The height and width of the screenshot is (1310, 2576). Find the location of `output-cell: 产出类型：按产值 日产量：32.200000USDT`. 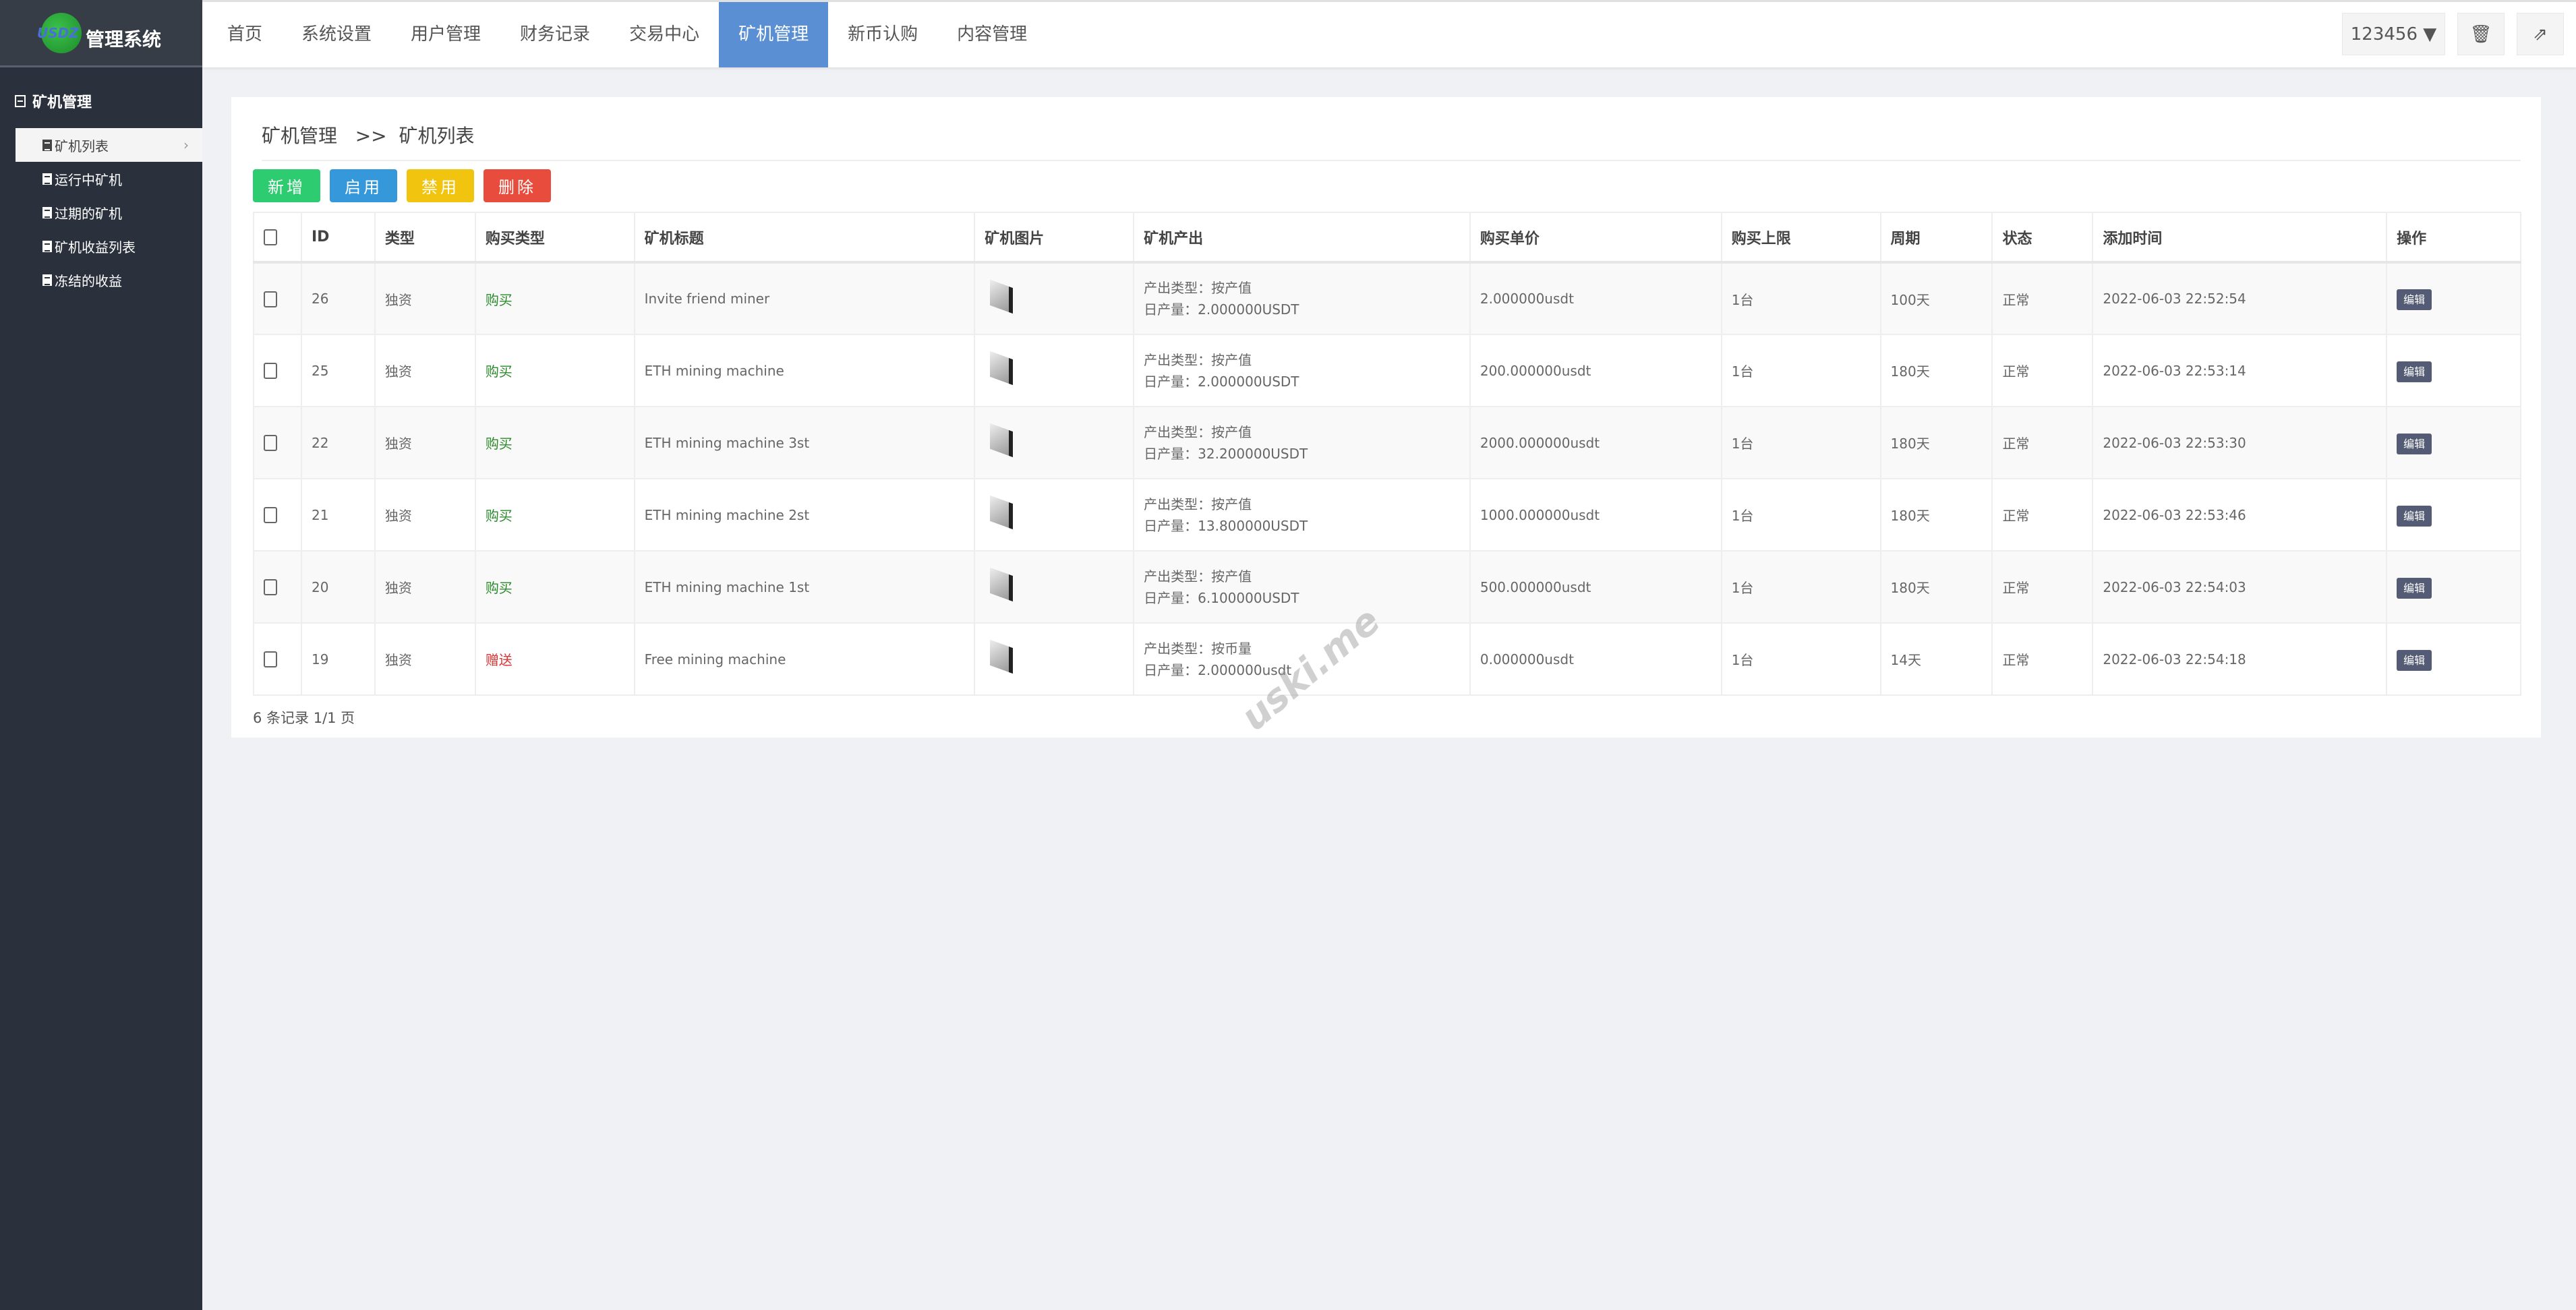

output-cell: 产出类型：按产值 日产量：32.200000USDT is located at coordinates (1302, 442).